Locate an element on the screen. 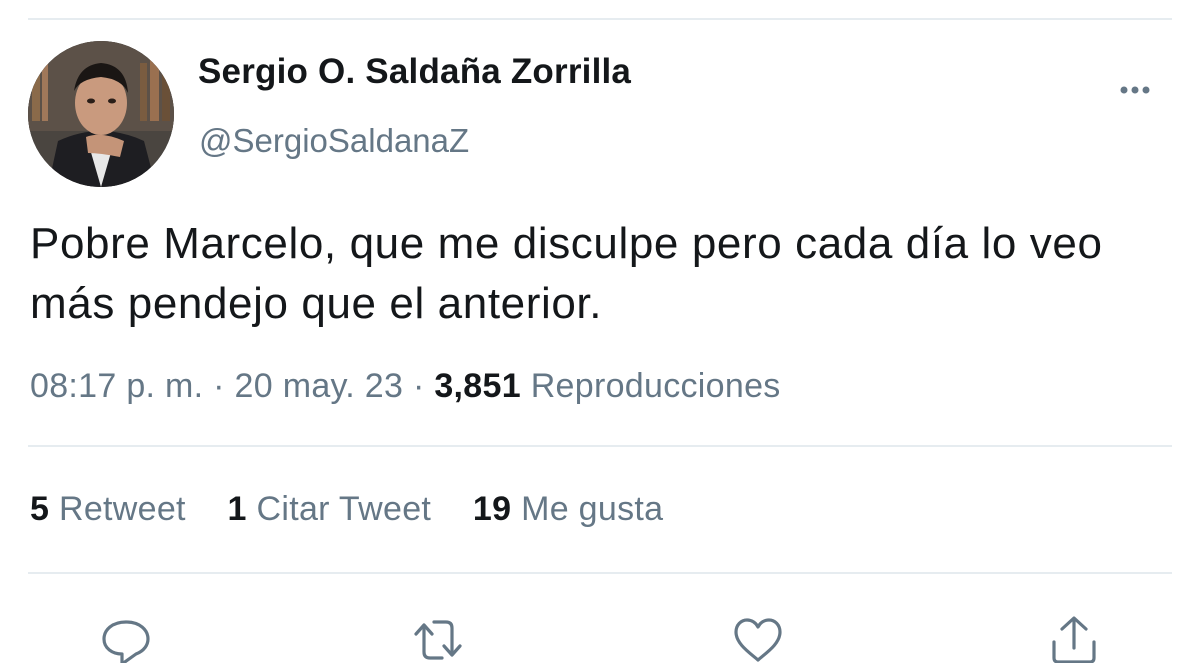  author-handle: @SergioSaldanaZ is located at coordinates (334, 141).